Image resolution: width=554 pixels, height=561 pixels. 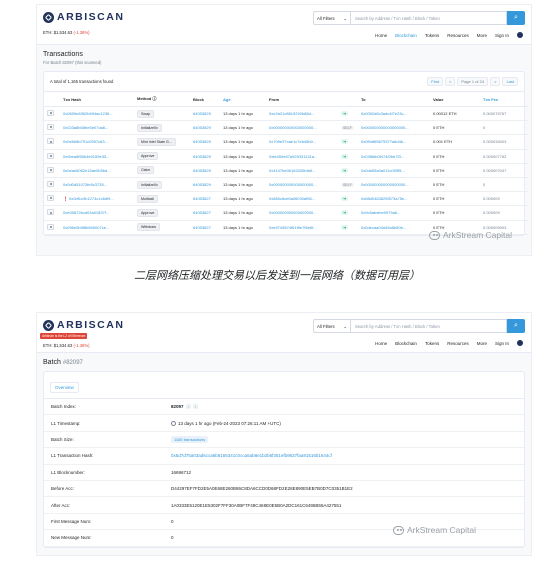 I want to click on detail-key: L1 Blocknumber:, so click(x=68, y=472).